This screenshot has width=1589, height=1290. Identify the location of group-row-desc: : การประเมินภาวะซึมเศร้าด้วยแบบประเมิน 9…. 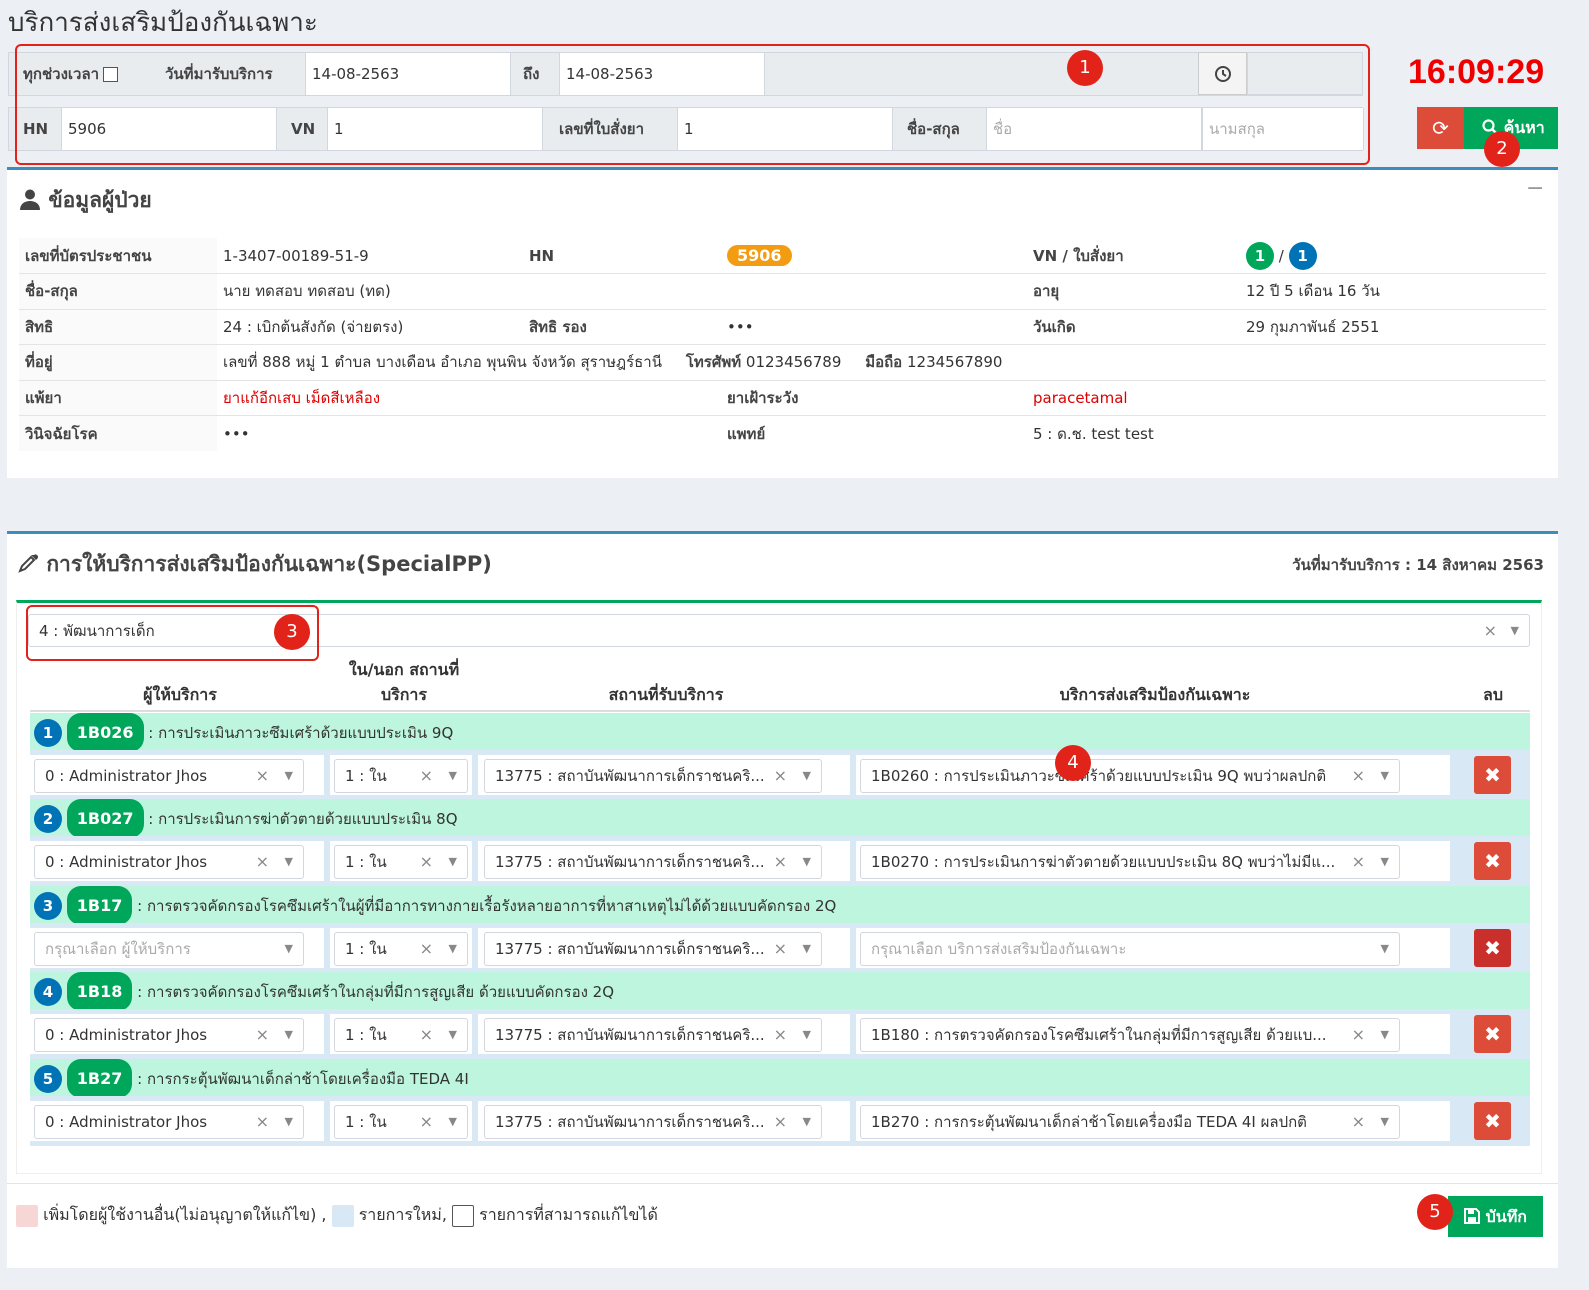
(301, 733).